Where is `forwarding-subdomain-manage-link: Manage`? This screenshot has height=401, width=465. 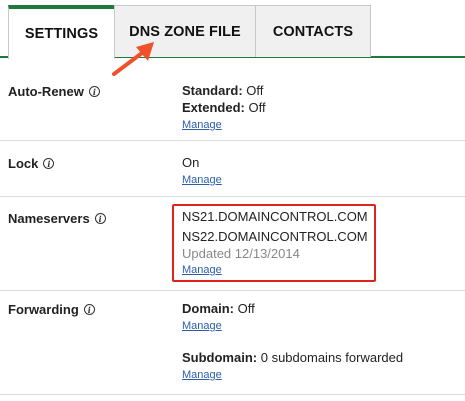
forwarding-subdomain-manage-link: Manage is located at coordinates (202, 375).